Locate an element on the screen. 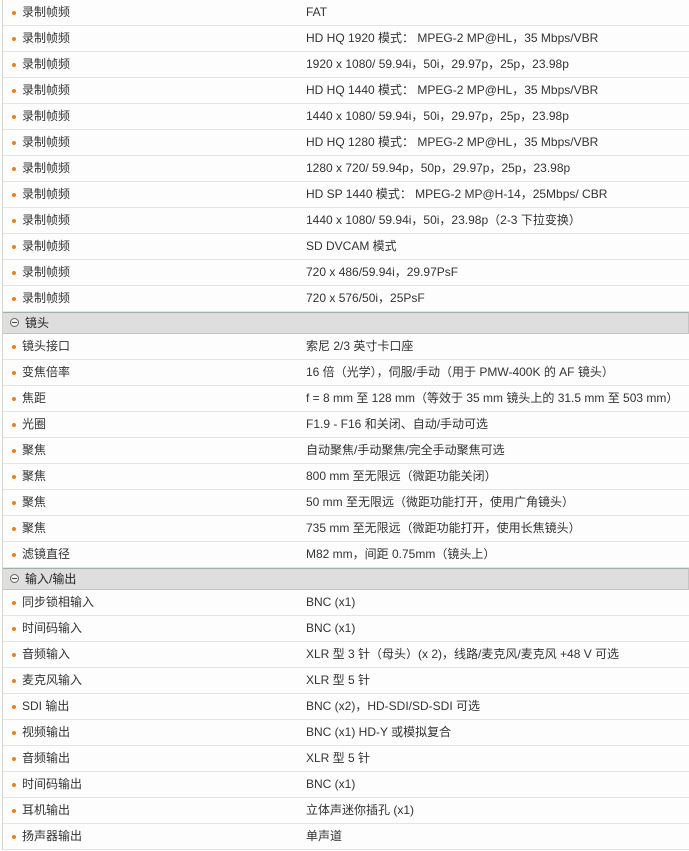 This screenshot has height=851, width=689. spec-label: 同步锁相输入 is located at coordinates (58, 602).